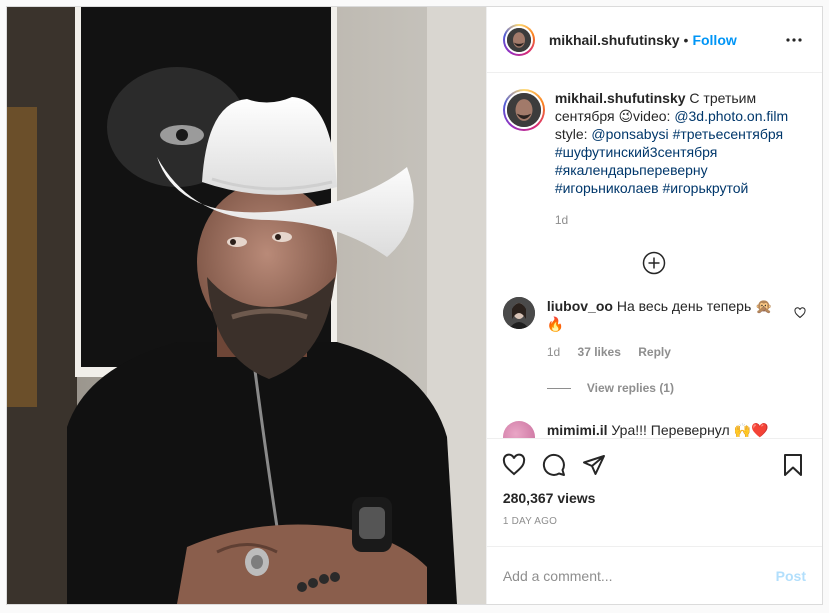  Describe the element at coordinates (793, 465) in the screenshot. I see `save-bookmark-icon` at that location.